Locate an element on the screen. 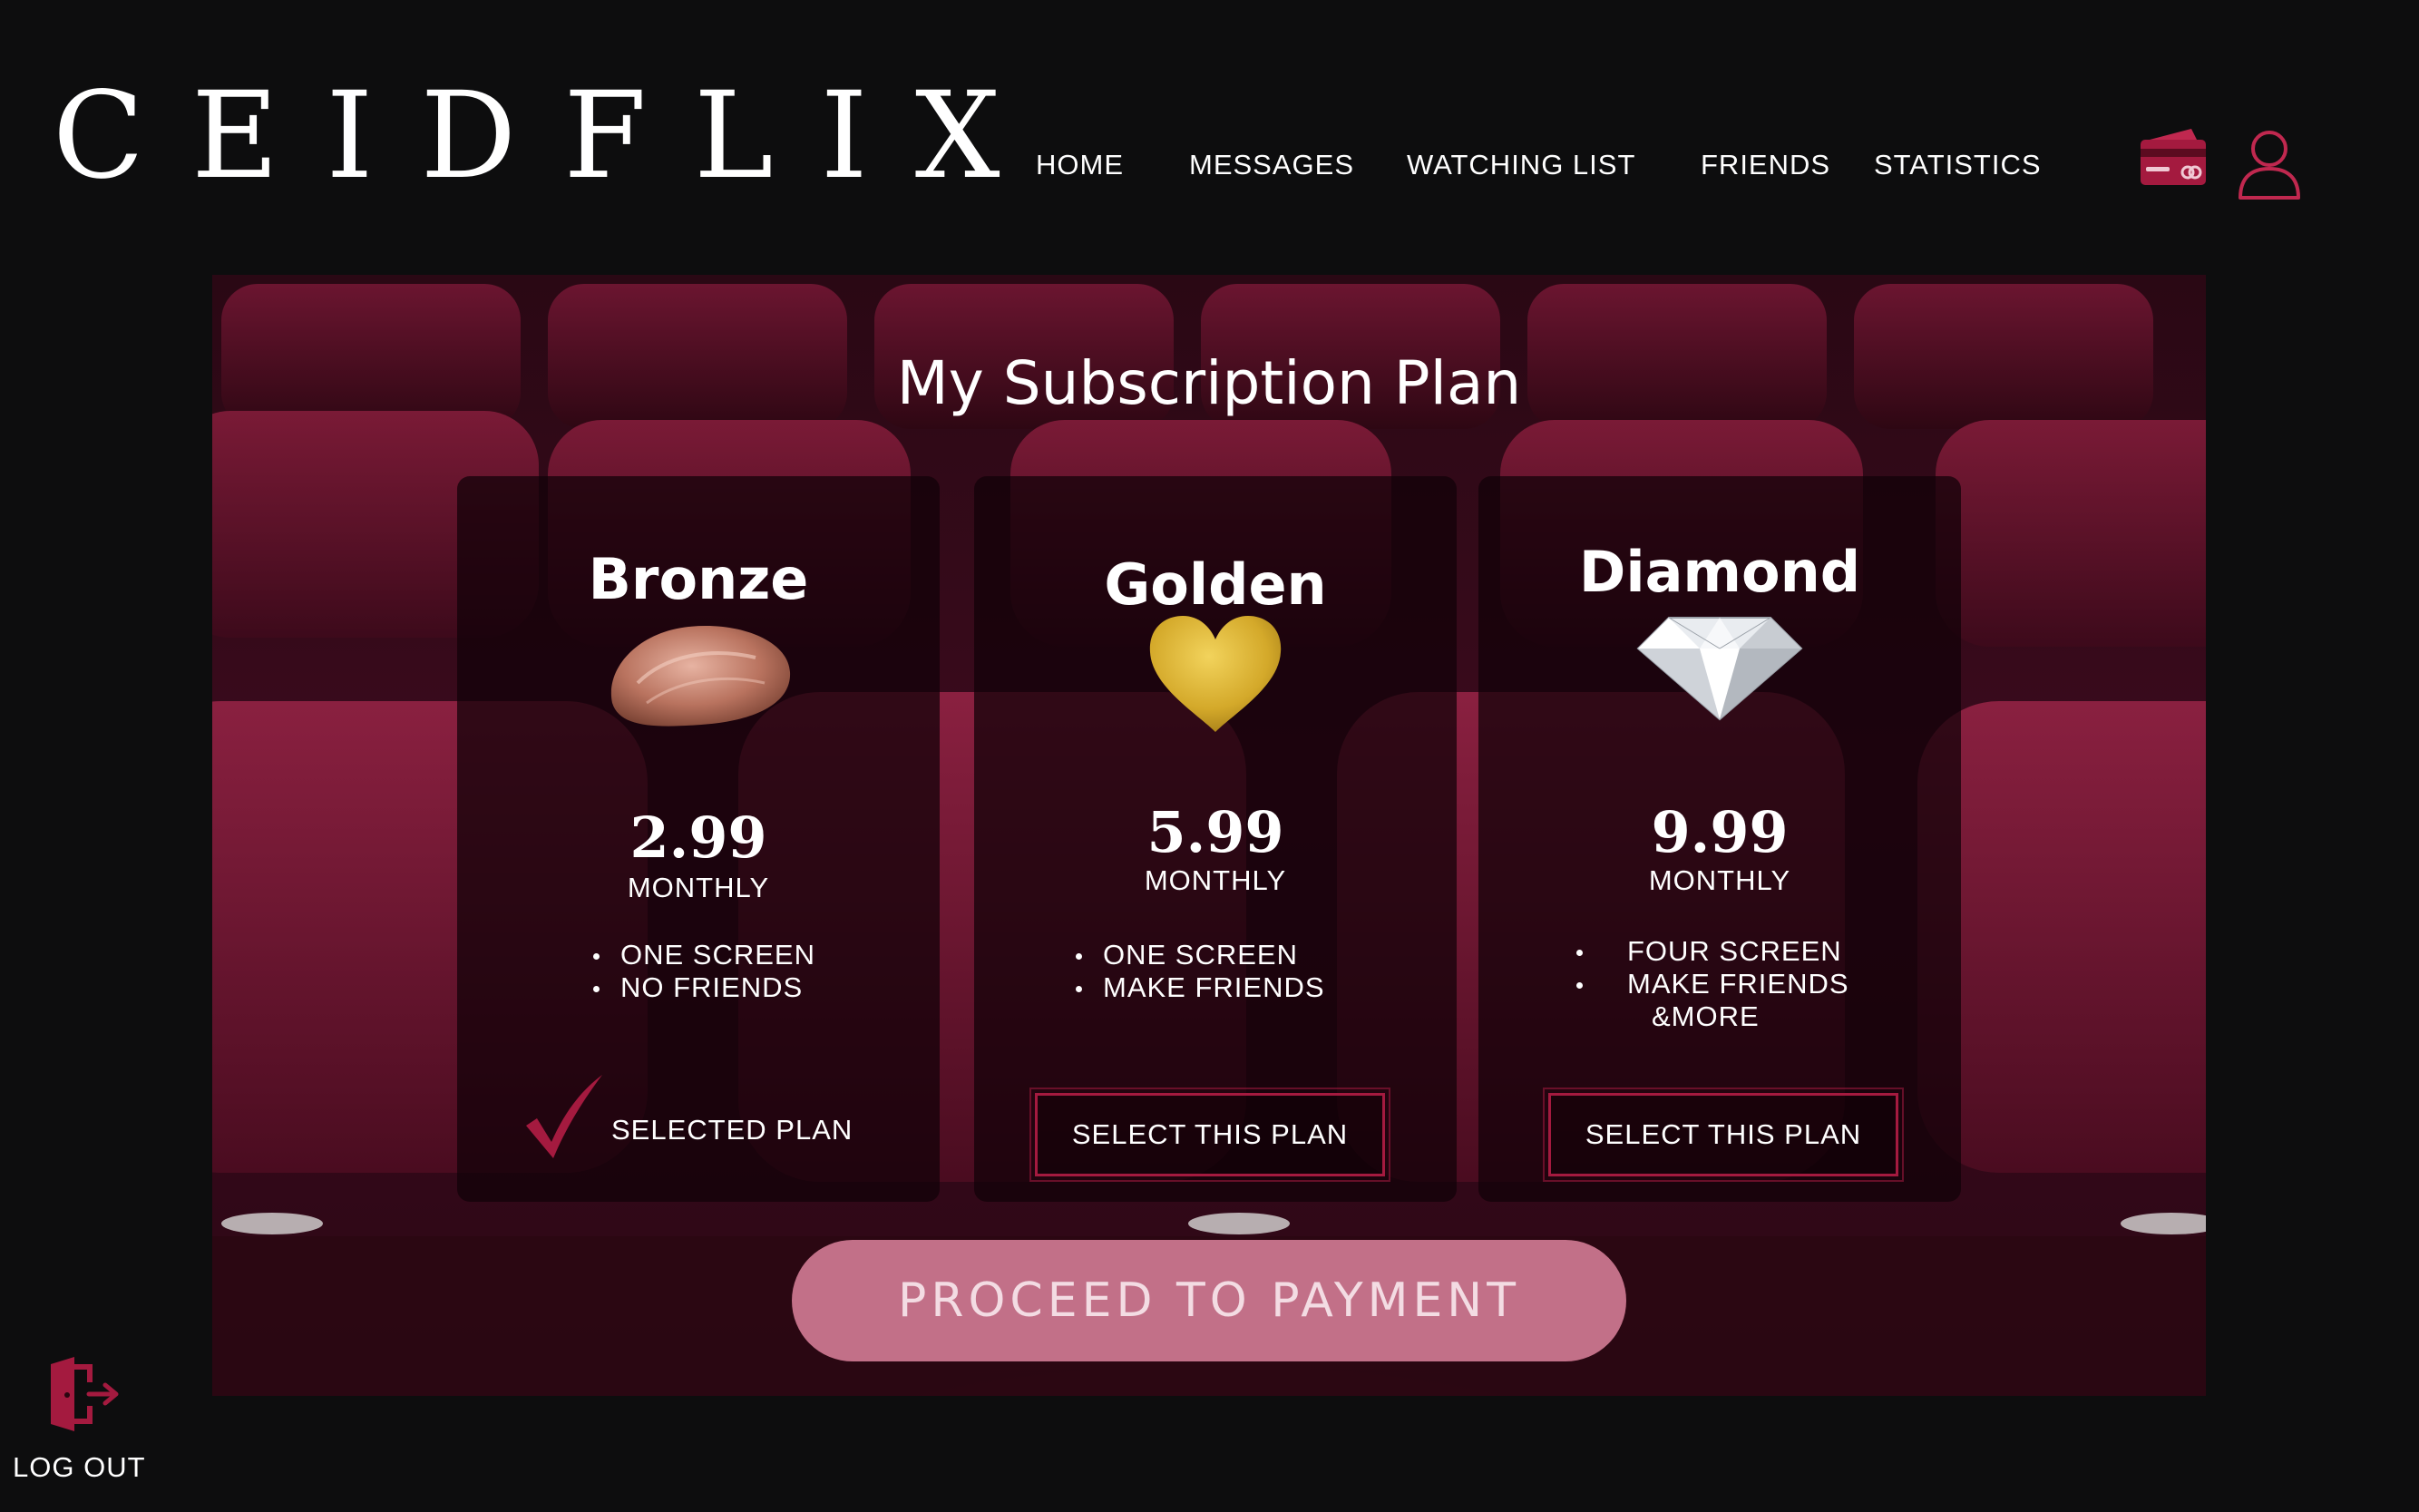 The height and width of the screenshot is (1512, 2419). nav-messages: MESSAGES is located at coordinates (1272, 165).